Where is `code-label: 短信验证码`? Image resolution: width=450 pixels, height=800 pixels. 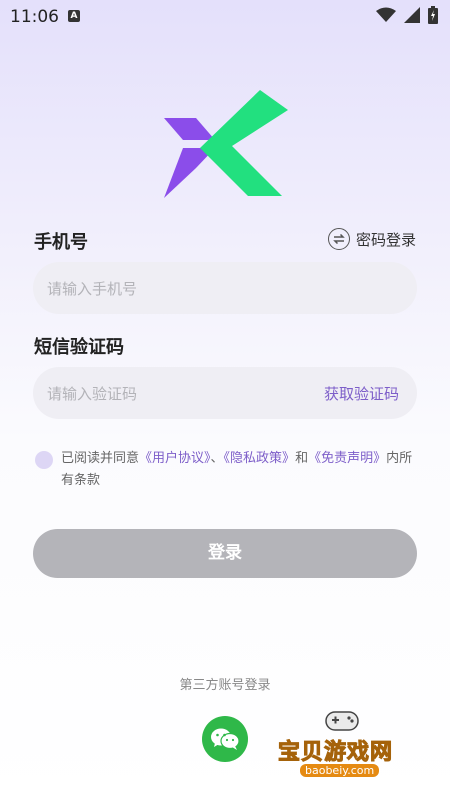
code-label: 短信验证码 is located at coordinates (79, 347).